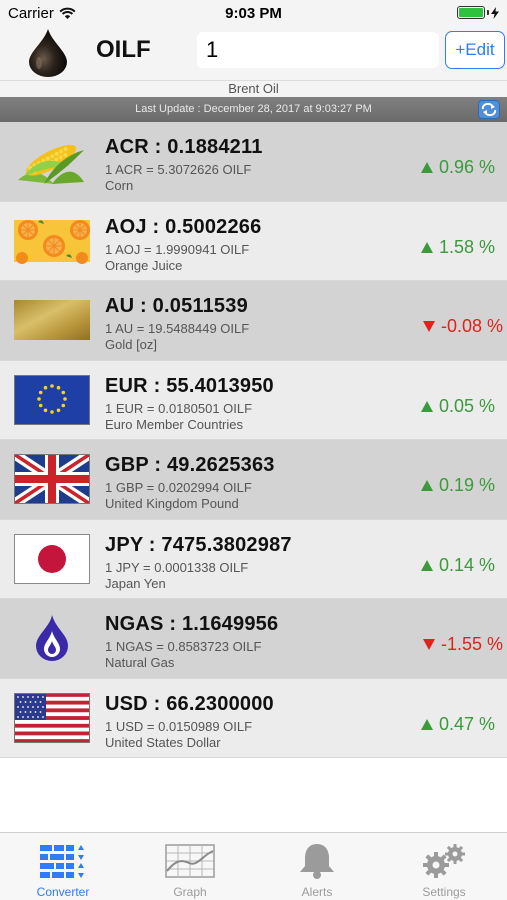  Describe the element at coordinates (131, 344) in the screenshot. I see `currency-name: Gold [oz]` at that location.